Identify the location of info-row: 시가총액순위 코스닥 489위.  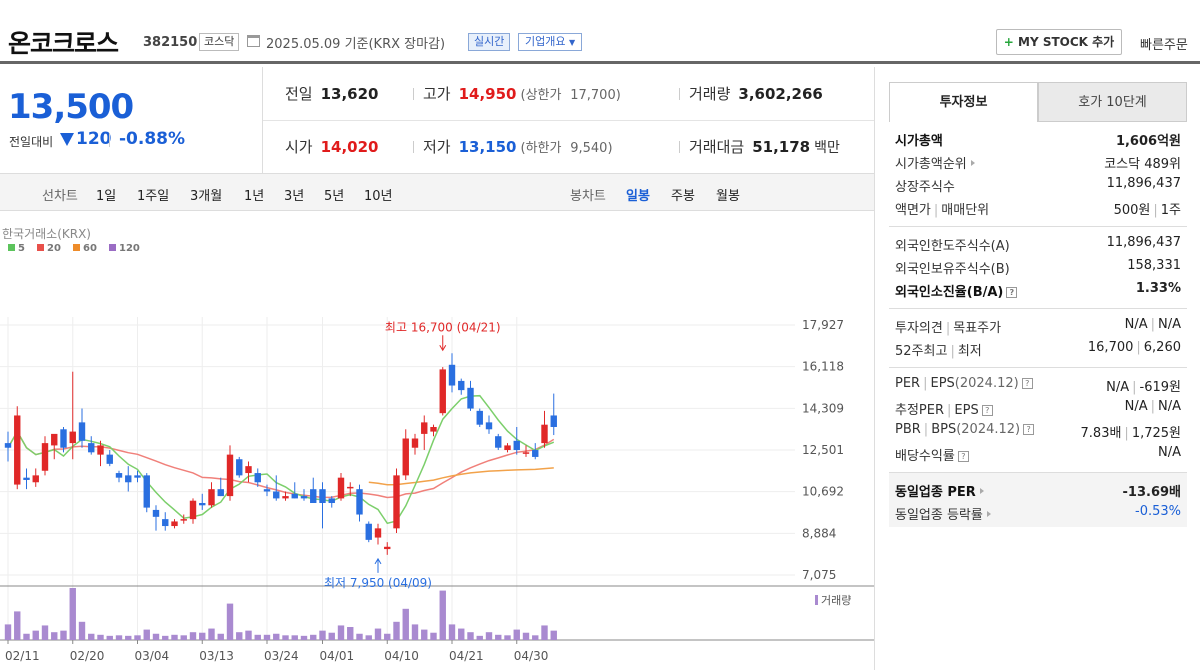
(1038, 160).